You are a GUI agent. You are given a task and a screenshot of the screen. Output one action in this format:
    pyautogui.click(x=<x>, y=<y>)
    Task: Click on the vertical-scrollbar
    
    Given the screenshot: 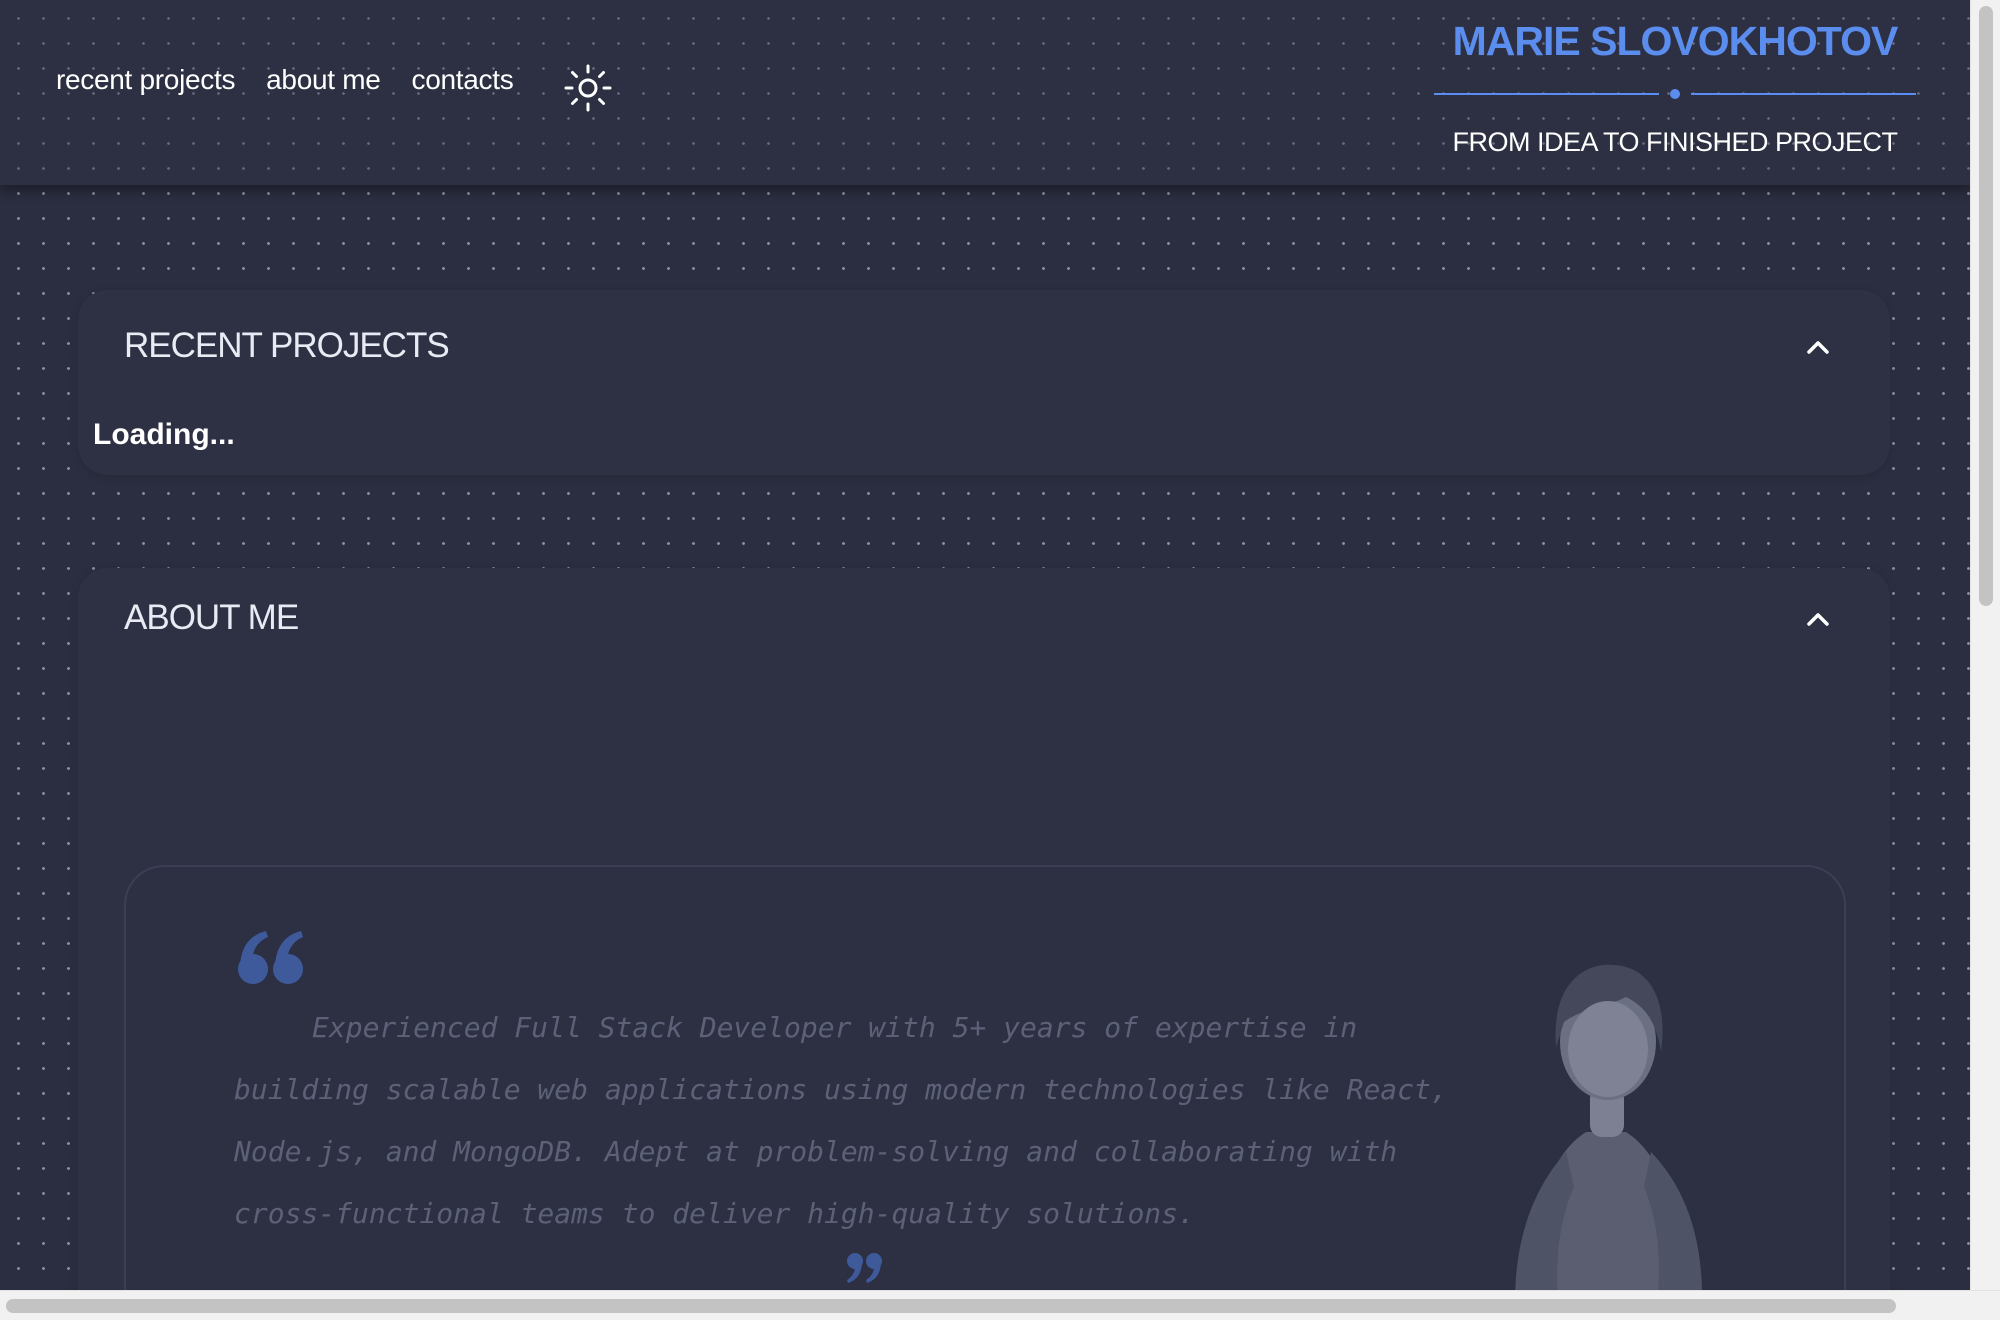 What is the action you would take?
    pyautogui.click(x=1985, y=645)
    